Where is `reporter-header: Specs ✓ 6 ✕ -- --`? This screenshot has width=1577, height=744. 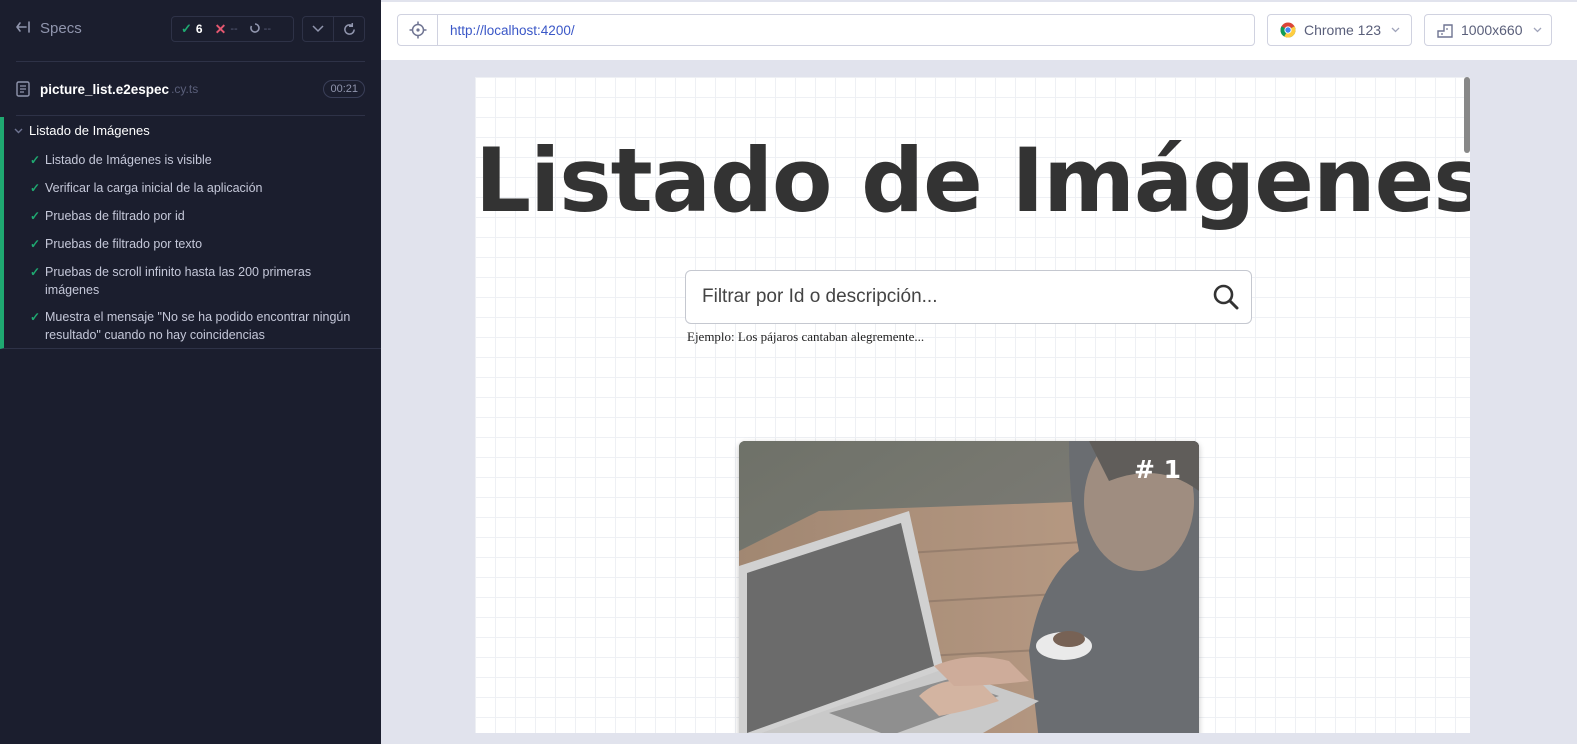 reporter-header: Specs ✓ 6 ✕ -- -- is located at coordinates (190, 30).